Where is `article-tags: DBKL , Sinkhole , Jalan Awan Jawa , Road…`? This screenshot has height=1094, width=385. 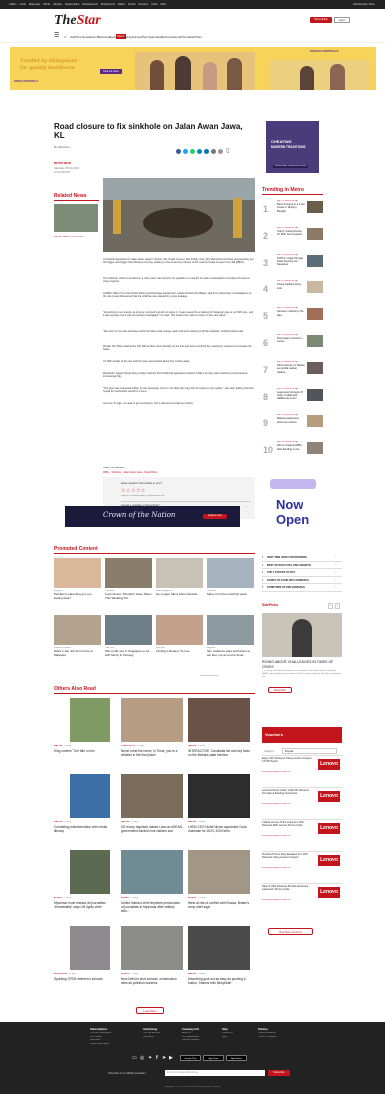 article-tags: DBKL , Sinkhole , Jalan Awan Jawa , Road… is located at coordinates (130, 472).